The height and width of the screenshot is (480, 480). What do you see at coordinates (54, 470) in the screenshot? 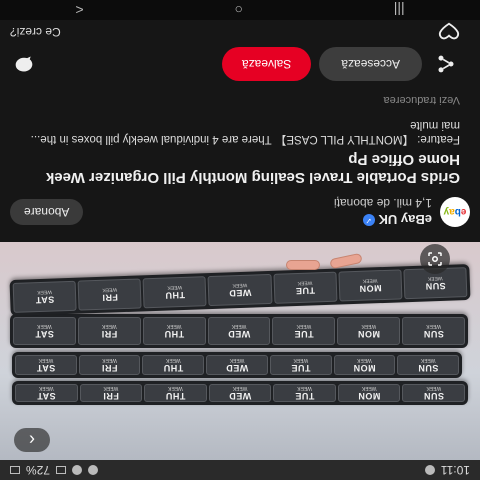
I see `status-right: 72%` at bounding box center [54, 470].